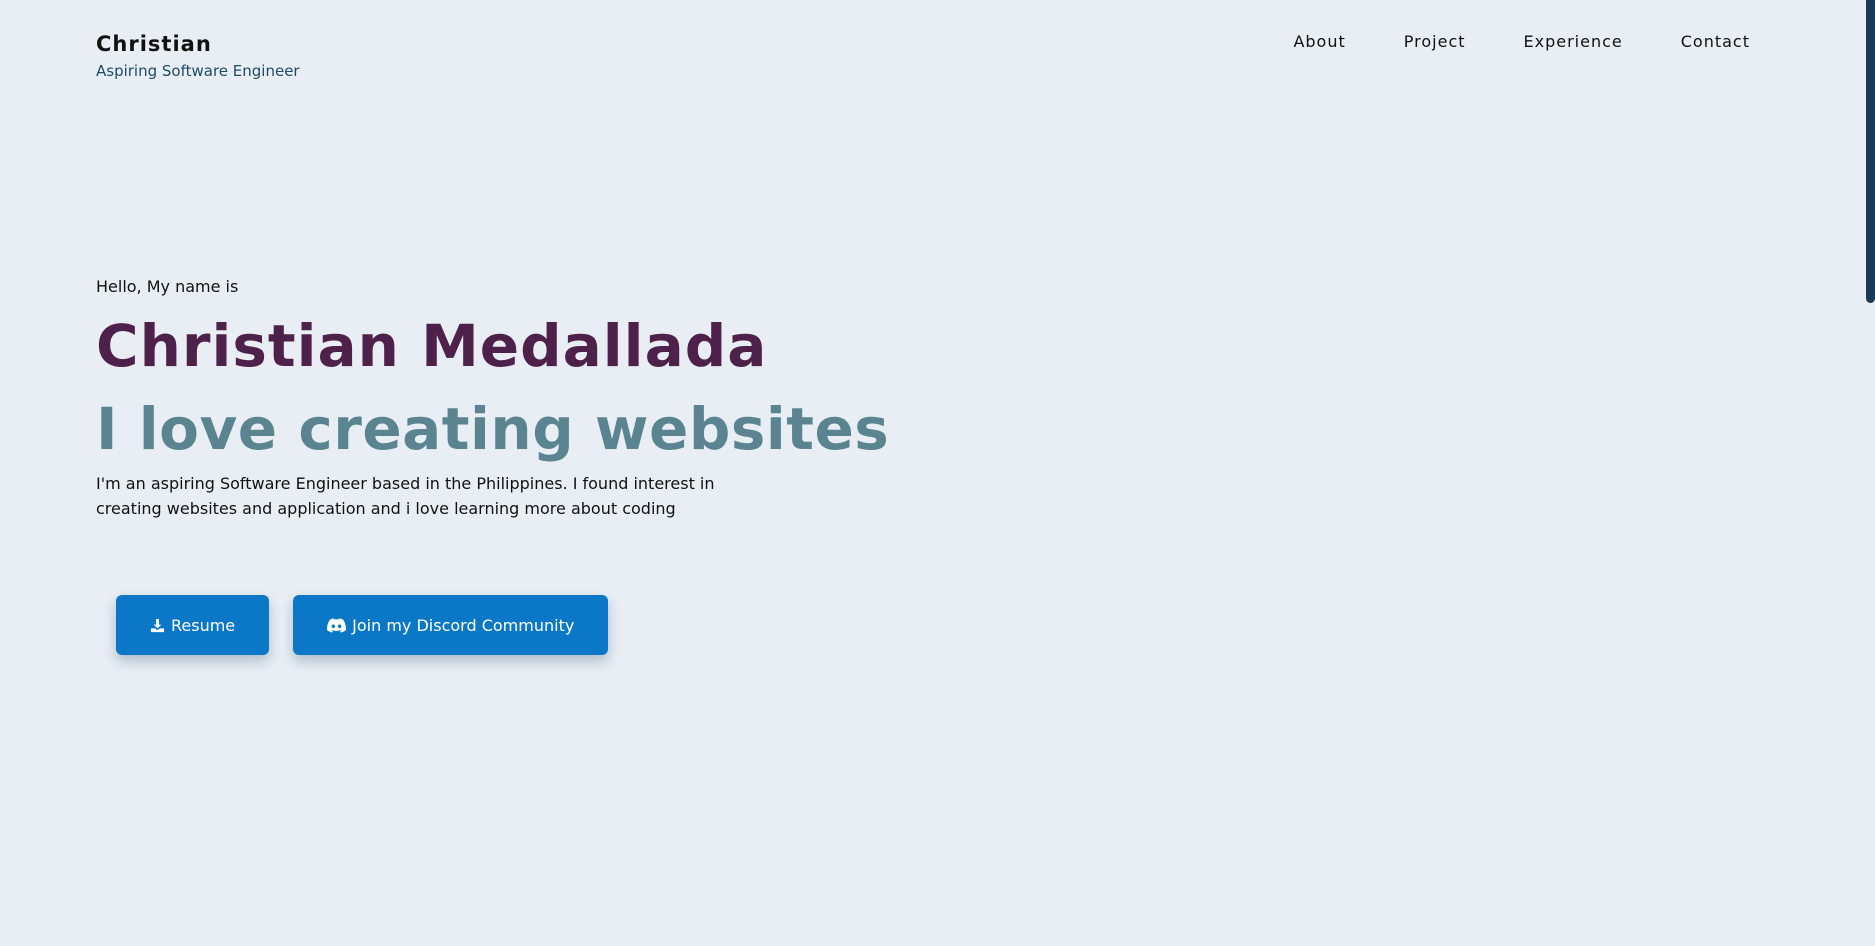 The width and height of the screenshot is (1875, 946). Describe the element at coordinates (198, 44) in the screenshot. I see `brand-name: Christian` at that location.